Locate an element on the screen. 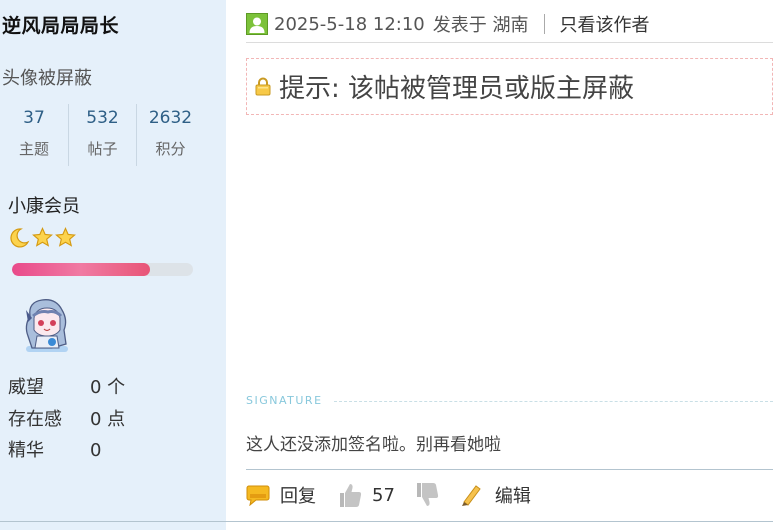 Image resolution: width=773 pixels, height=530 pixels. info-prestige-label: 威望 is located at coordinates (26, 387).